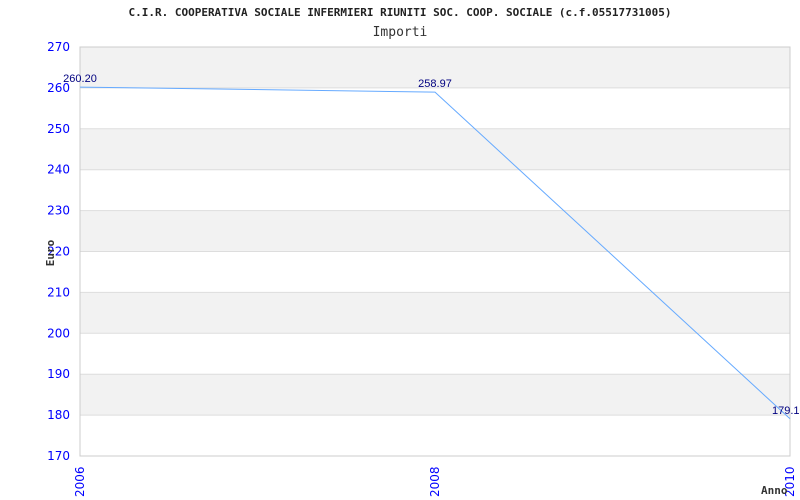 The image size is (800, 500). I want to click on y-tick-label: 210, so click(58, 292).